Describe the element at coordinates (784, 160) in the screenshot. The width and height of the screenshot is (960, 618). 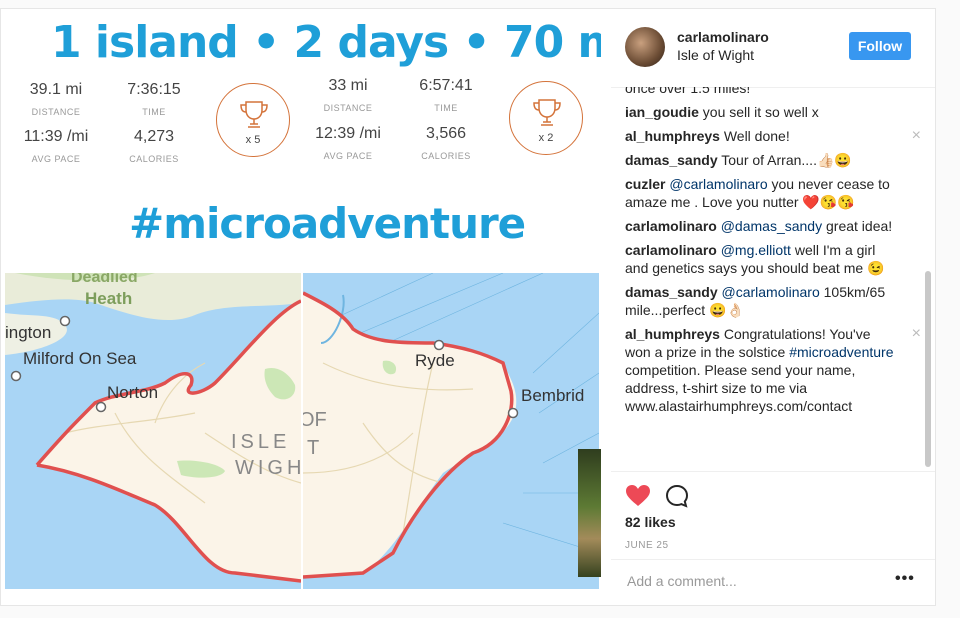
I see `comment-text: Tour of Arran....👍🏻😀` at that location.